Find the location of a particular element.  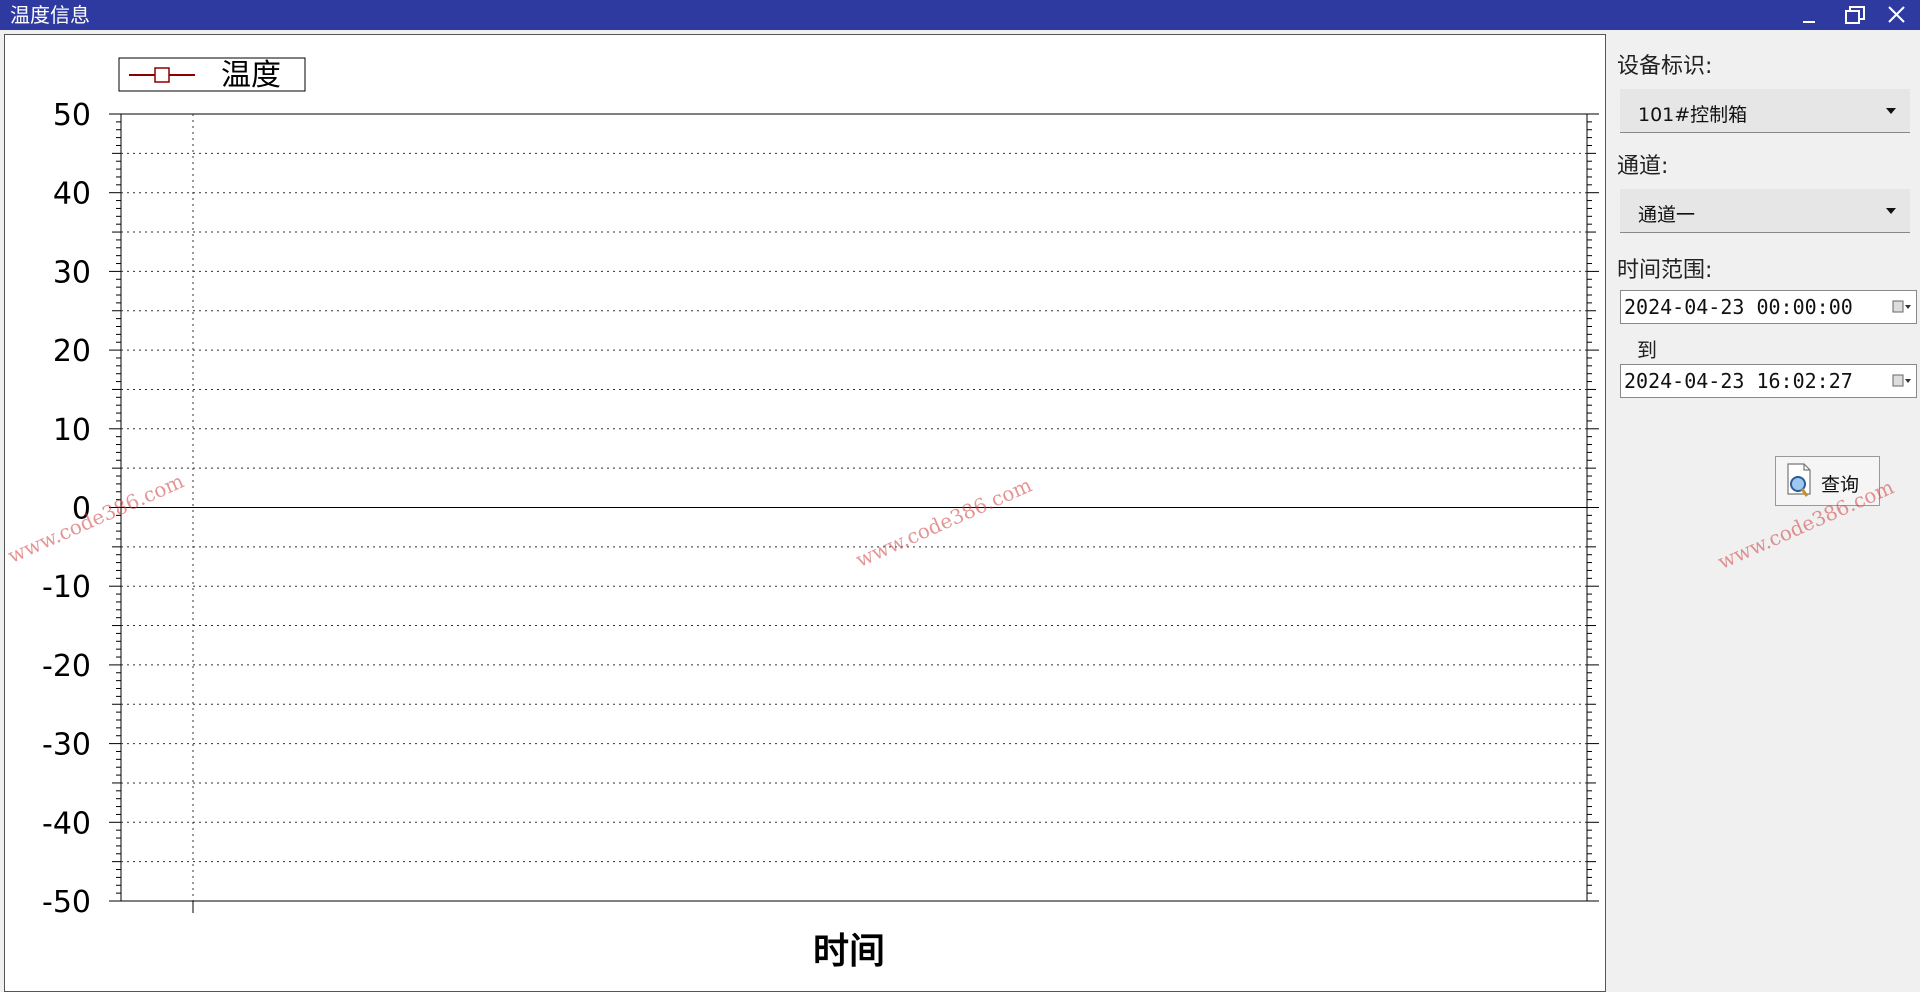

minimize-icon is located at coordinates (1809, 22).